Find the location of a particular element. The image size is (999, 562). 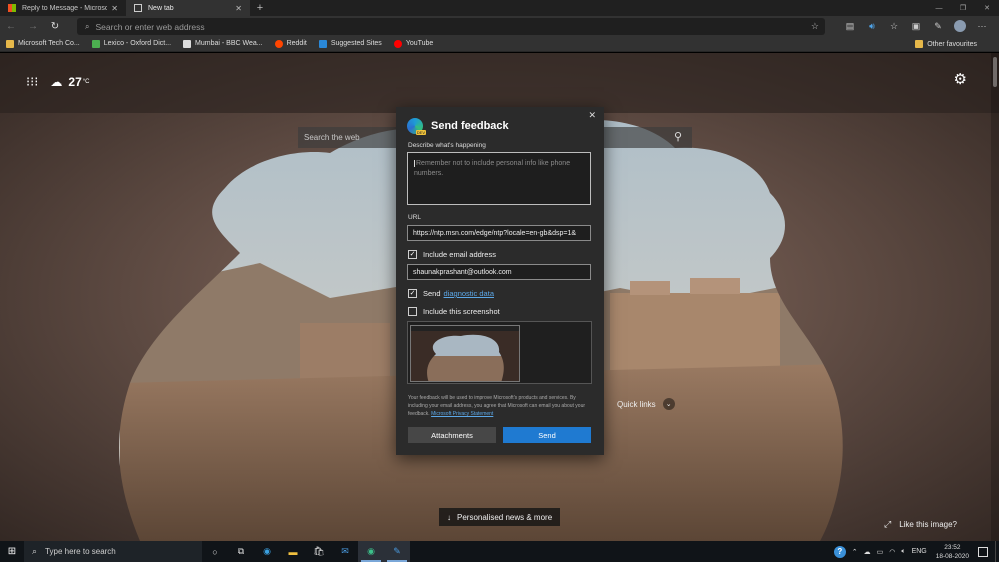

show-desktop-button is located at coordinates (997, 551).